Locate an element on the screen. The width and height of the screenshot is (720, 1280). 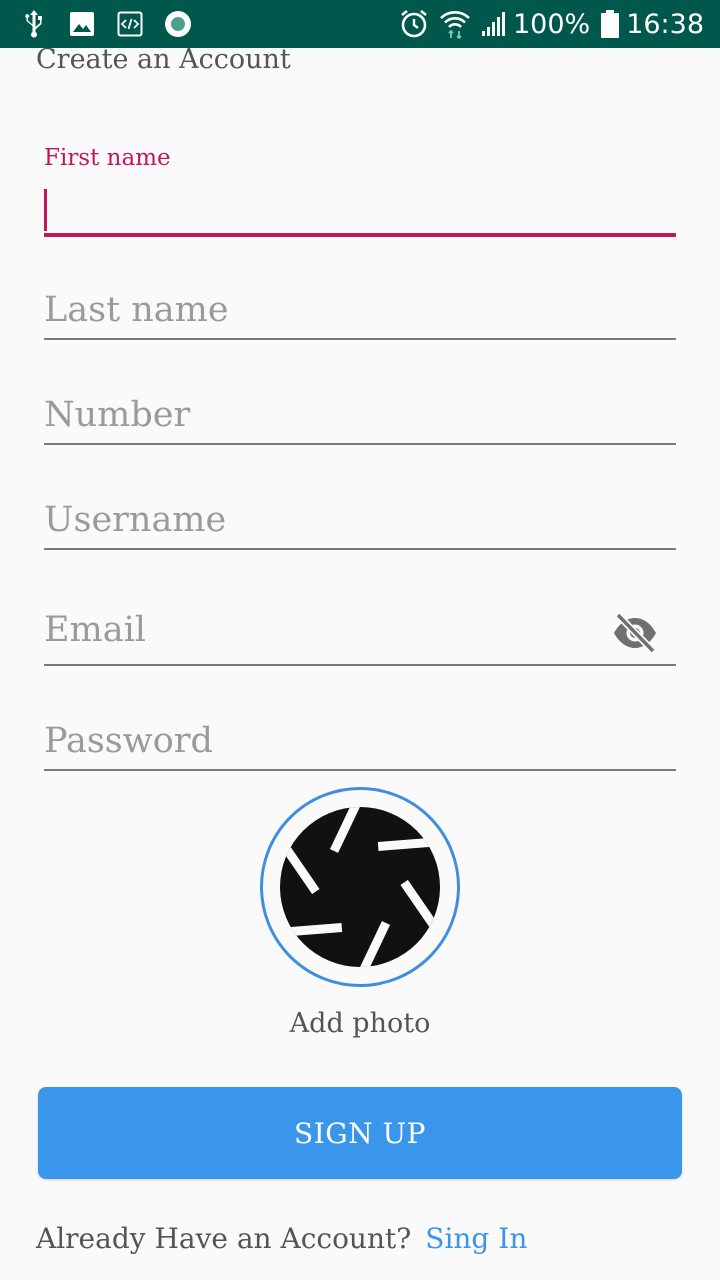
code-icon is located at coordinates (130, 24).